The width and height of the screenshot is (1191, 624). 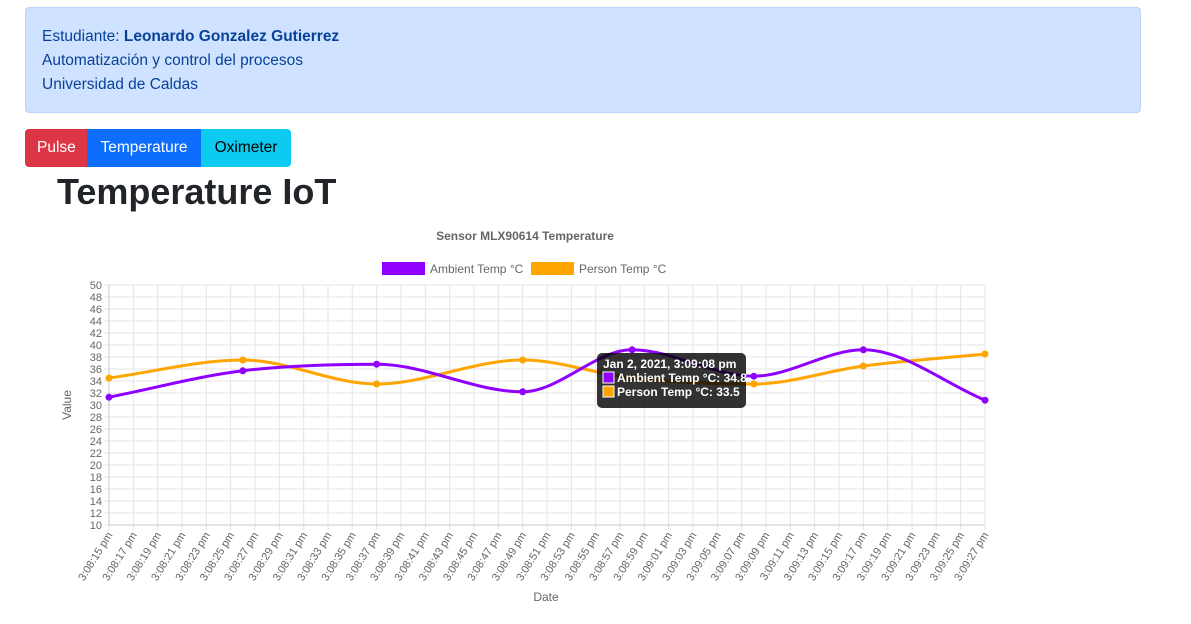 I want to click on y-tick-label: 44, so click(x=96, y=322).